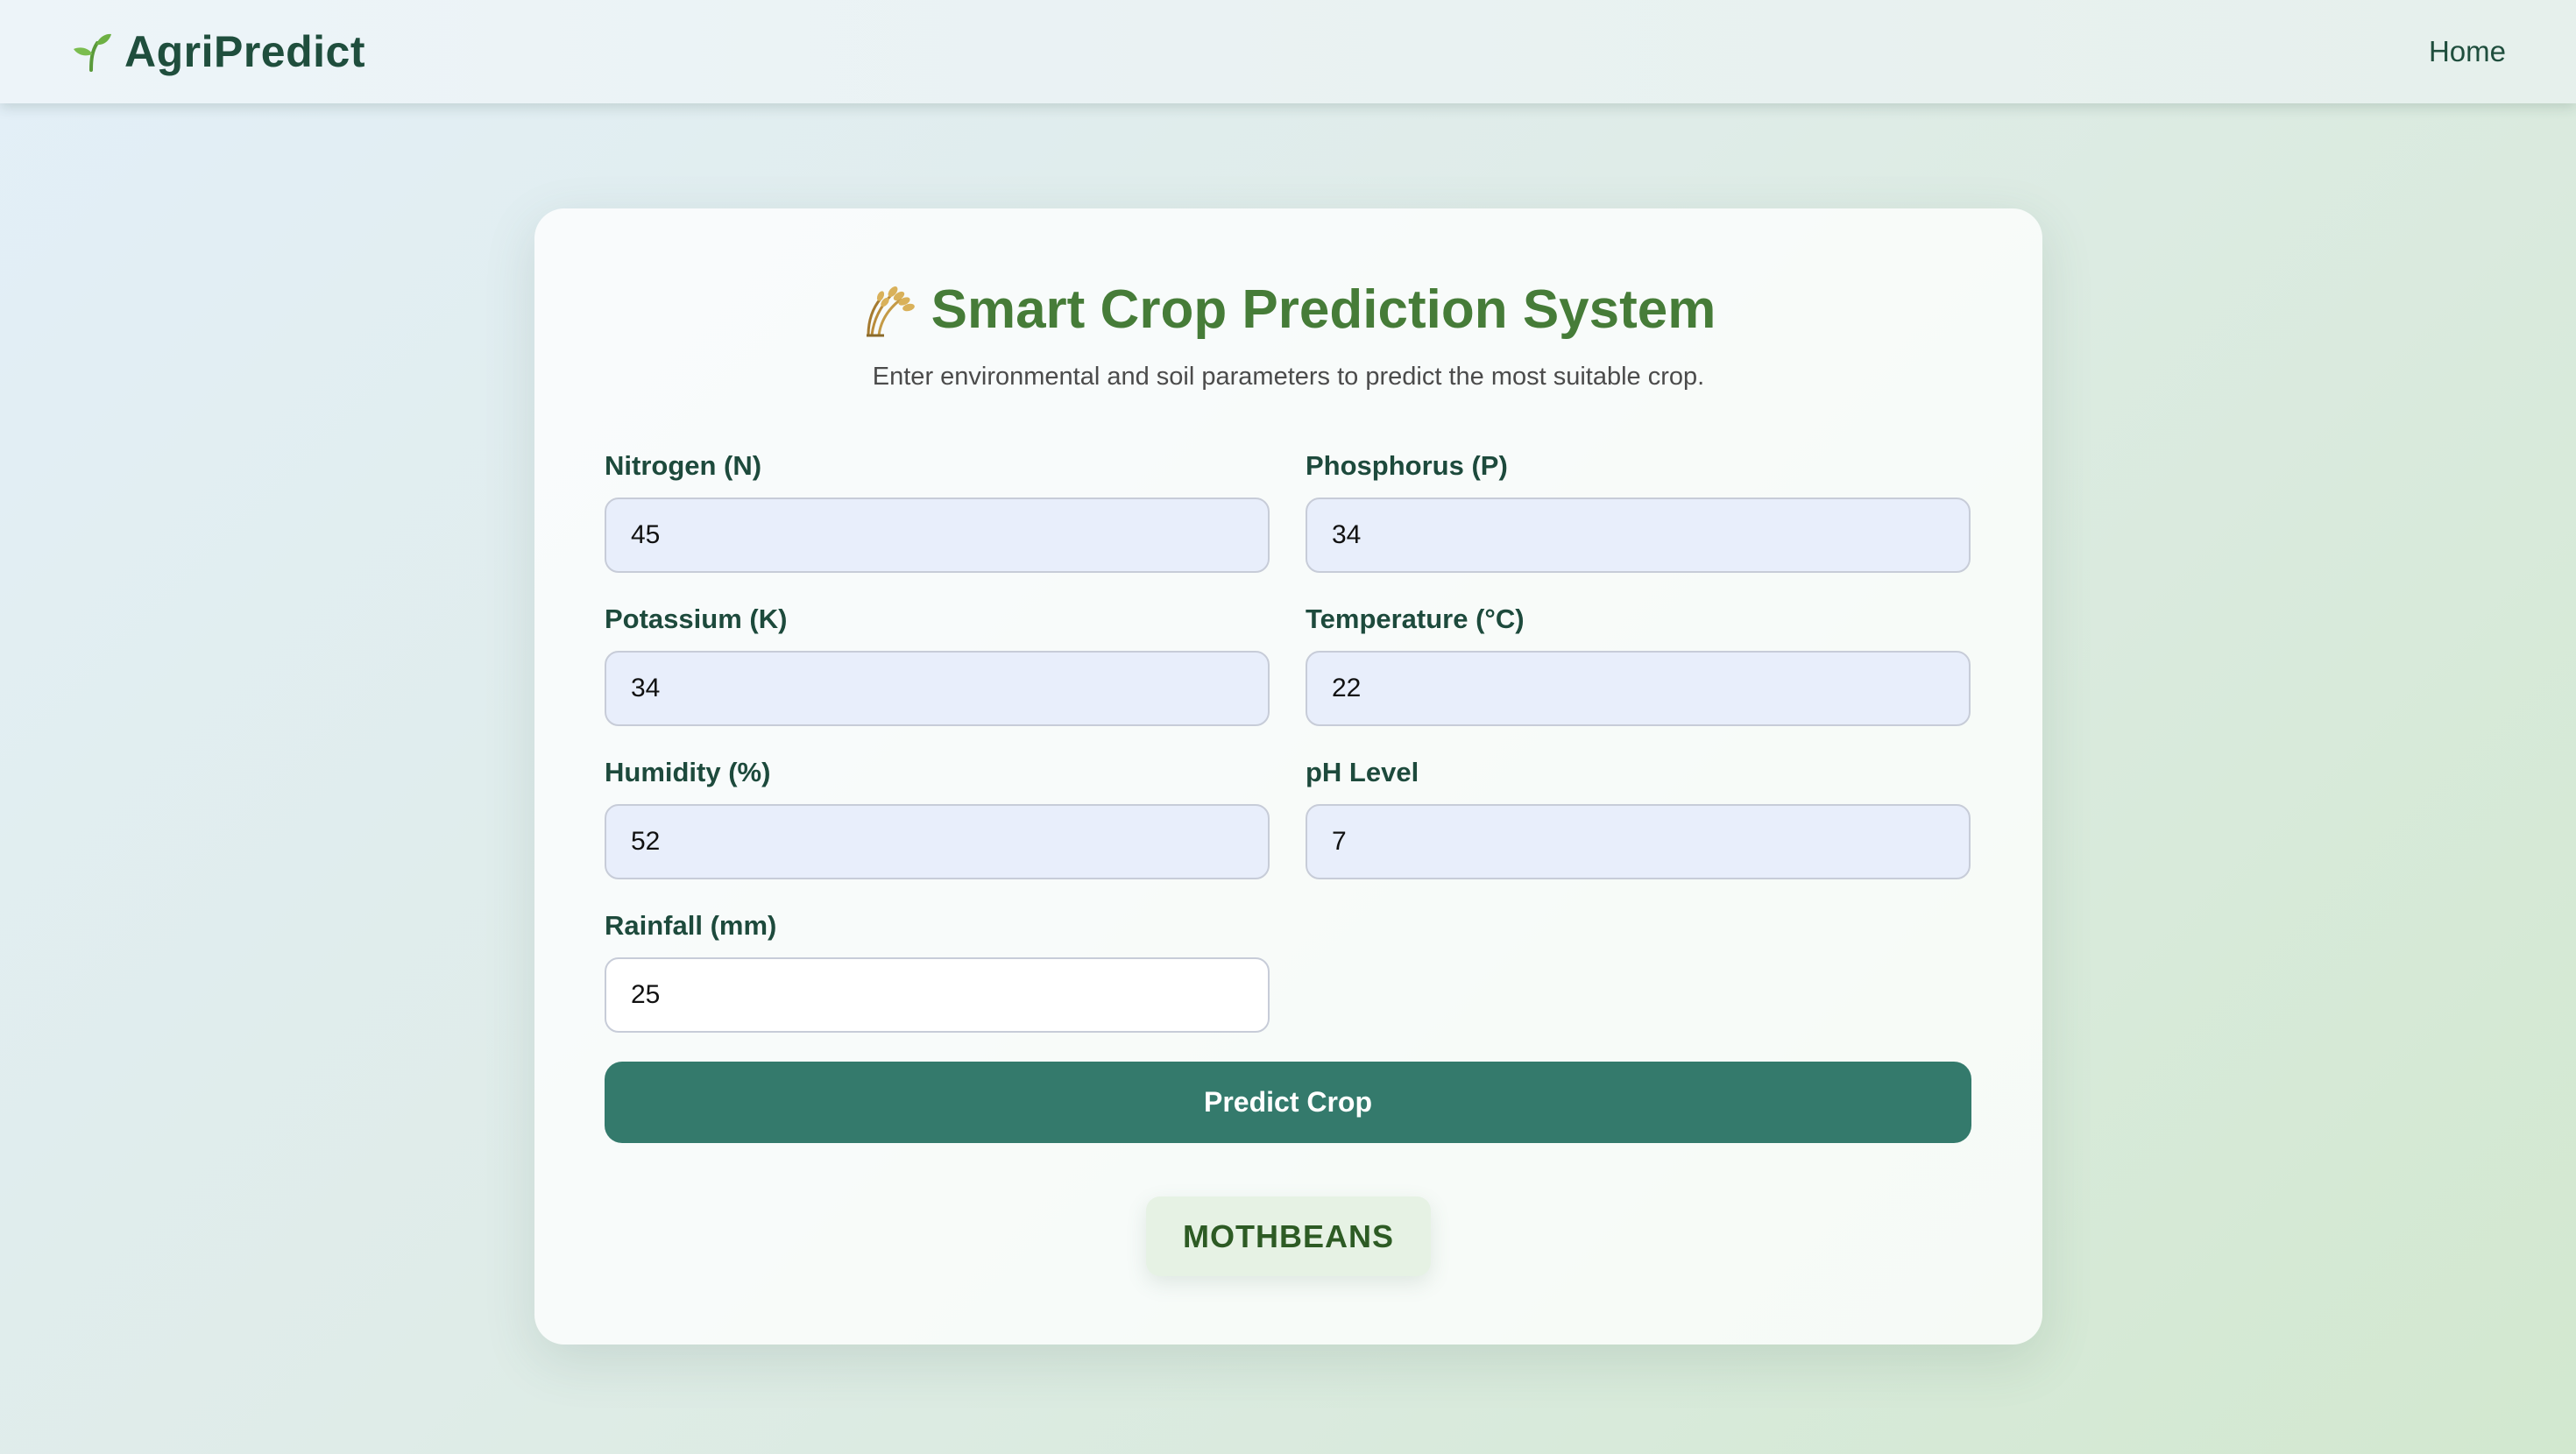 Image resolution: width=2576 pixels, height=1454 pixels. What do you see at coordinates (1323, 309) in the screenshot?
I see `page-title: Smart Crop Prediction System` at bounding box center [1323, 309].